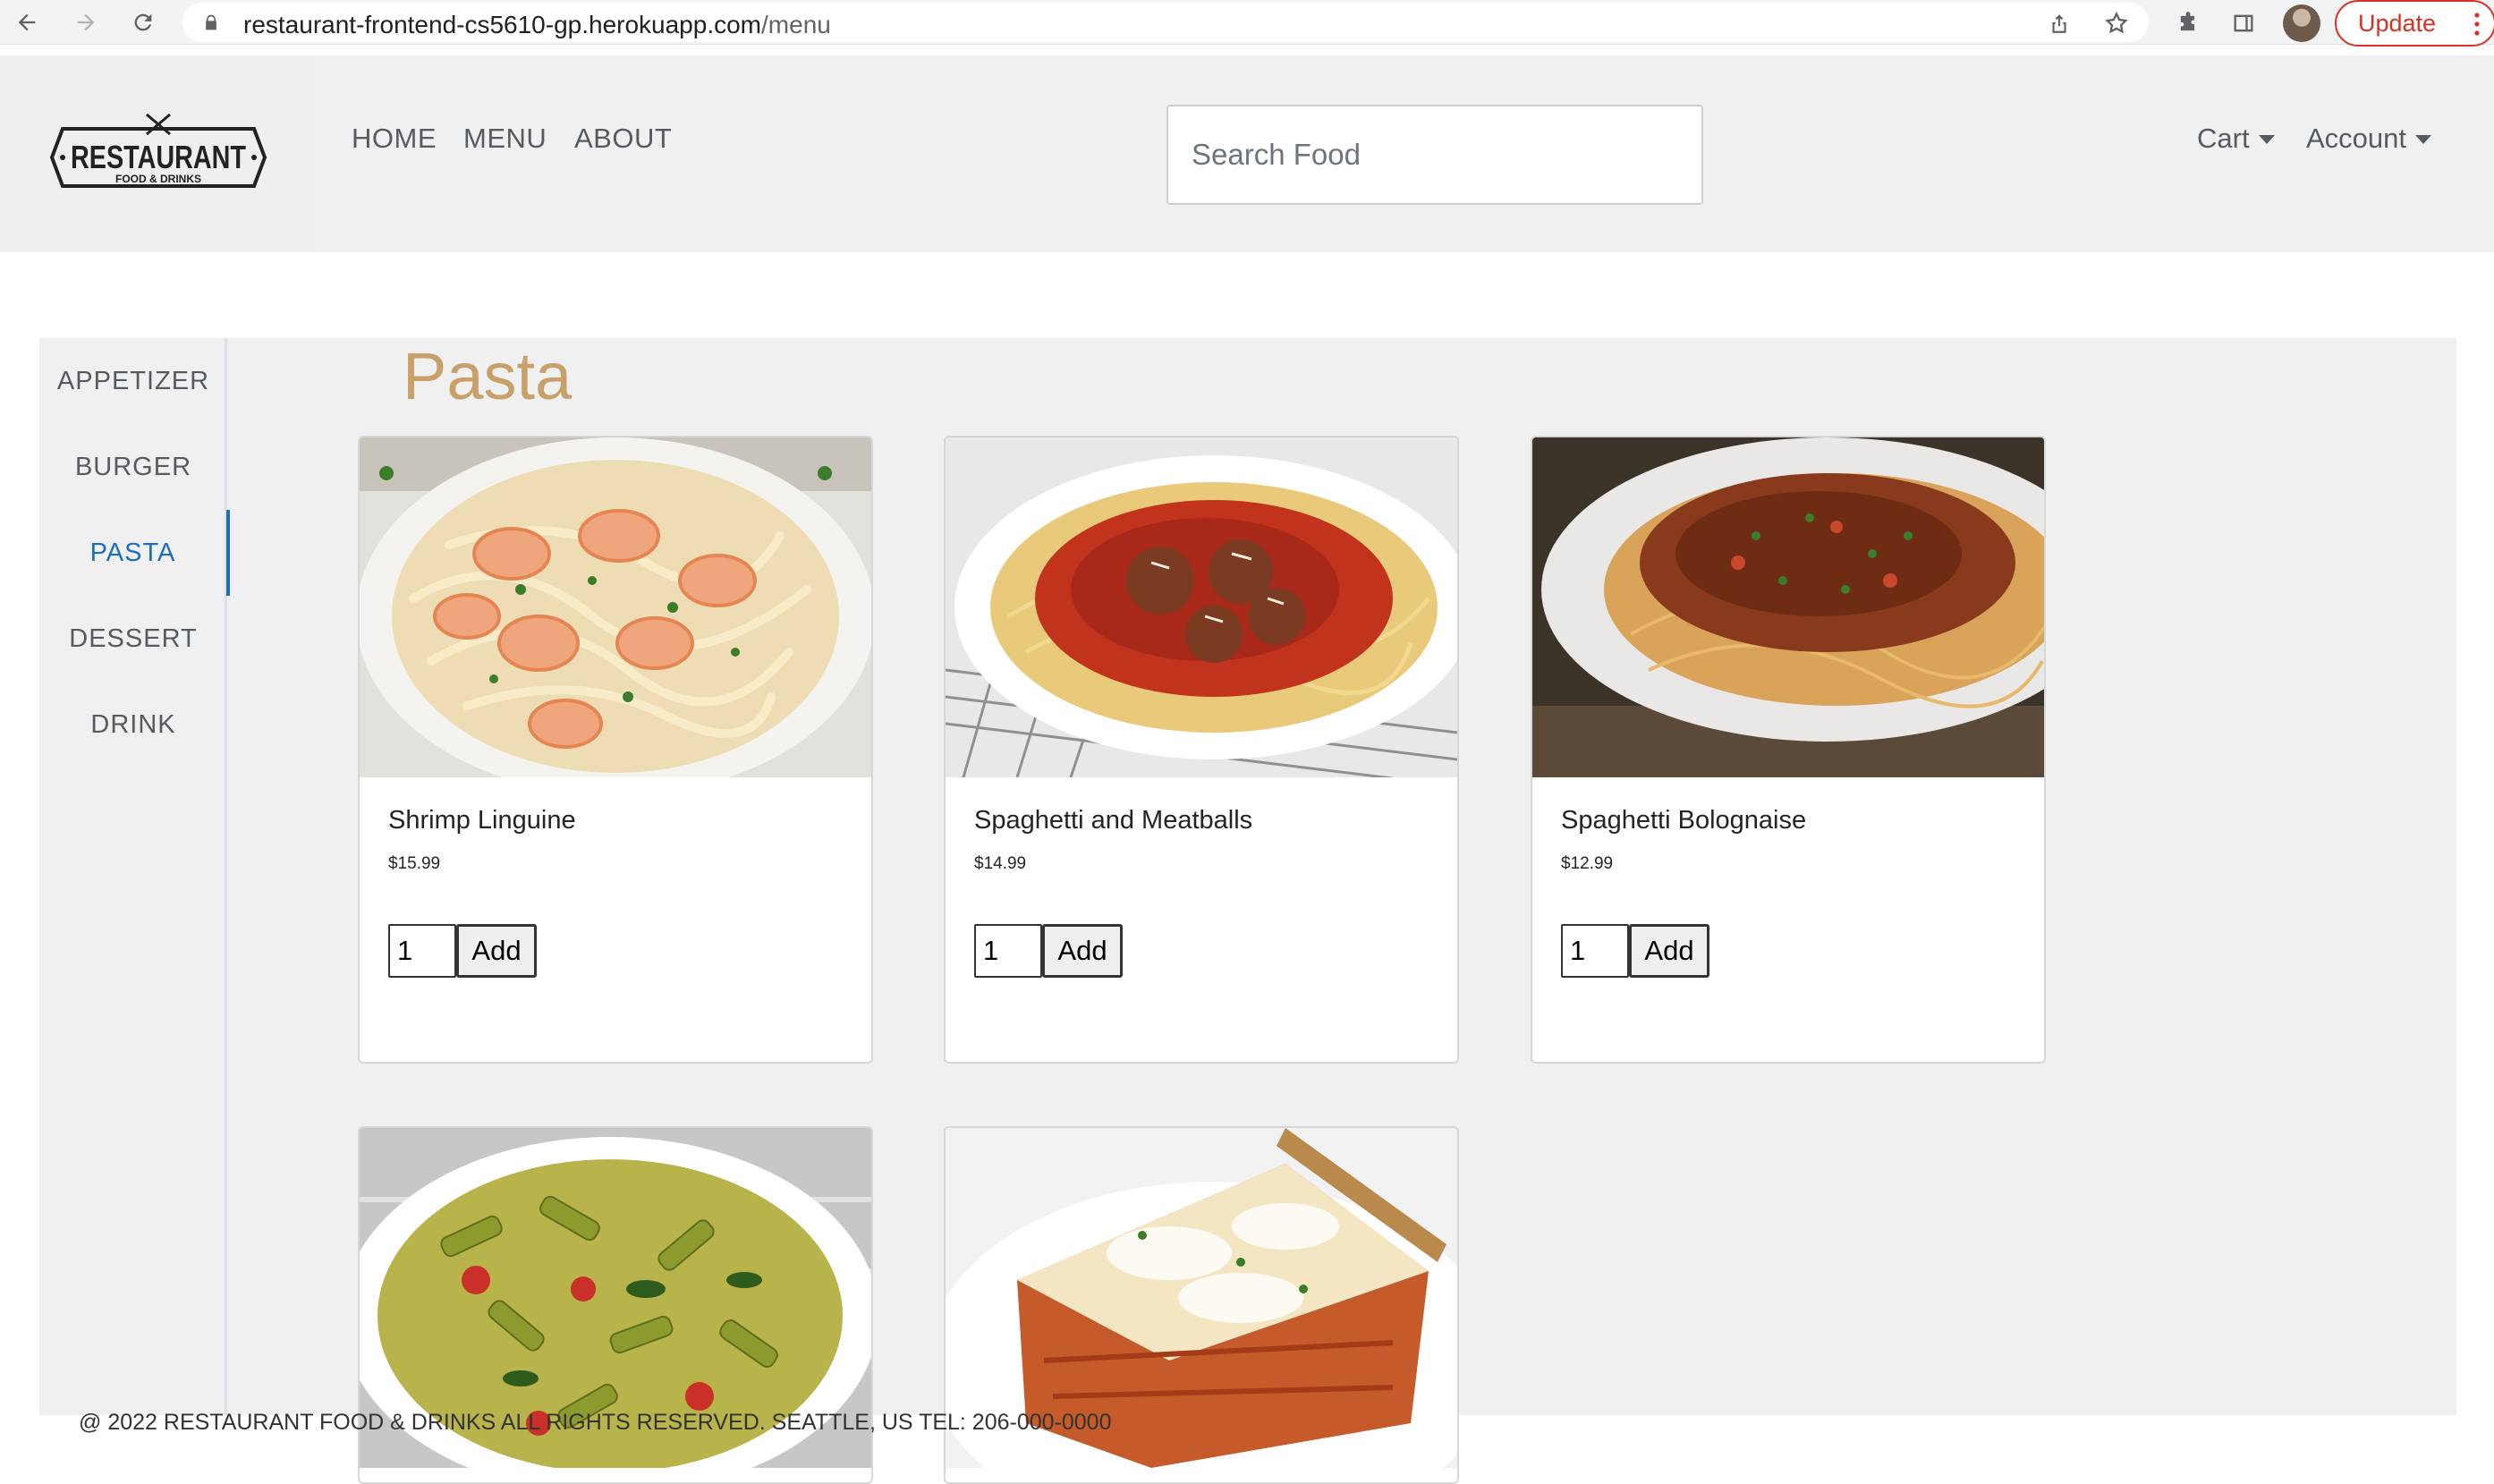 The image size is (2494, 1484). Describe the element at coordinates (2301, 23) in the screenshot. I see `profile-avatar` at that location.